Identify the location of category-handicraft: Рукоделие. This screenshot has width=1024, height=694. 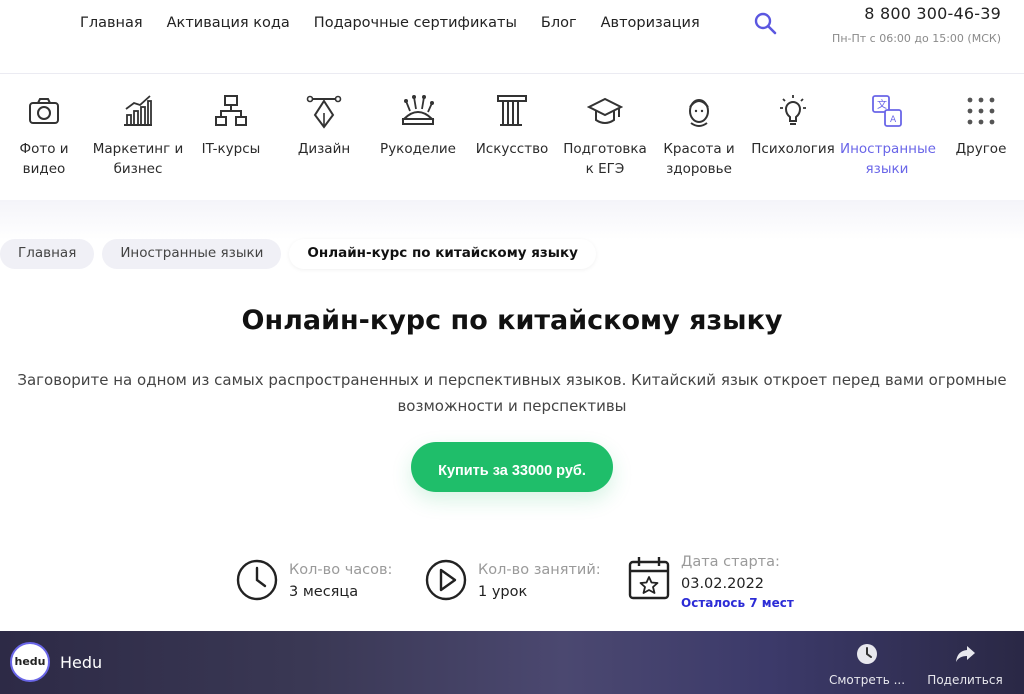
(418, 126).